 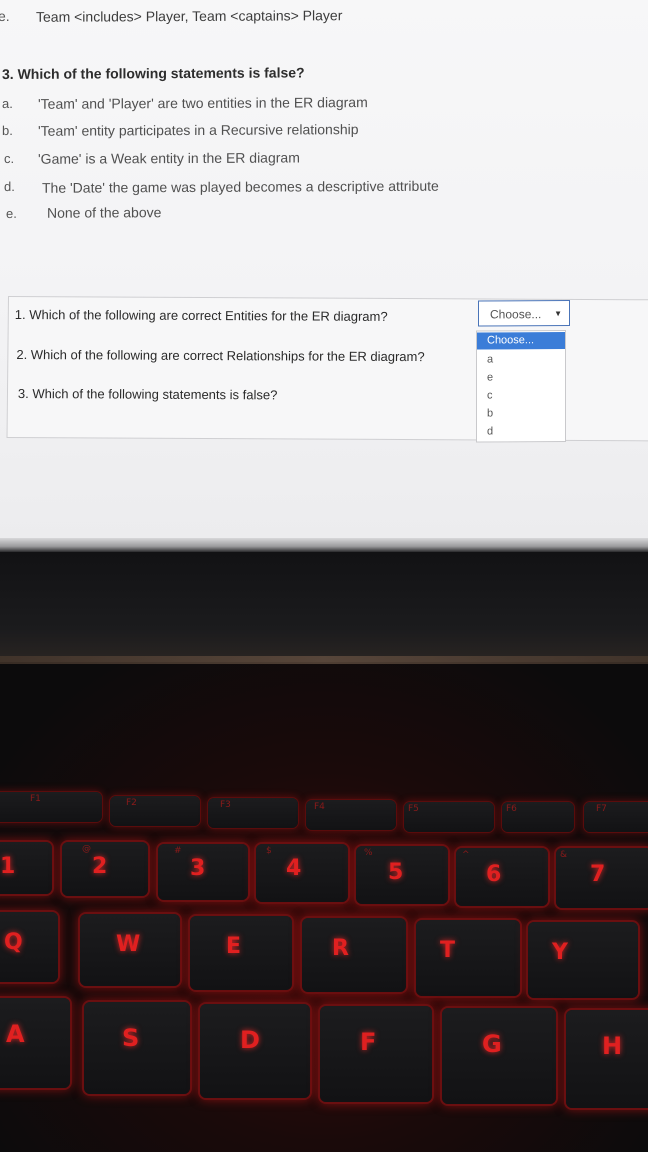 What do you see at coordinates (499, 1056) in the screenshot?
I see `key-g: G` at bounding box center [499, 1056].